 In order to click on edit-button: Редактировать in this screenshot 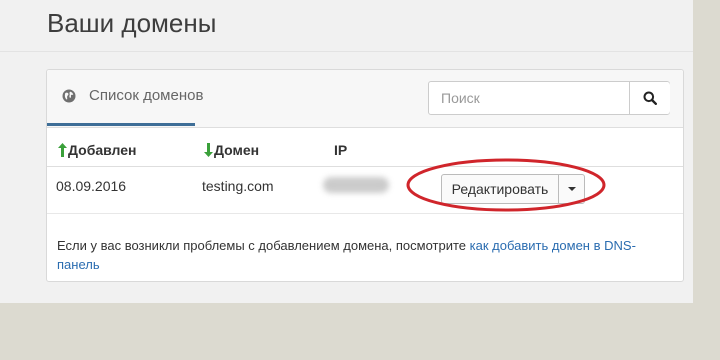, I will do `click(500, 189)`.